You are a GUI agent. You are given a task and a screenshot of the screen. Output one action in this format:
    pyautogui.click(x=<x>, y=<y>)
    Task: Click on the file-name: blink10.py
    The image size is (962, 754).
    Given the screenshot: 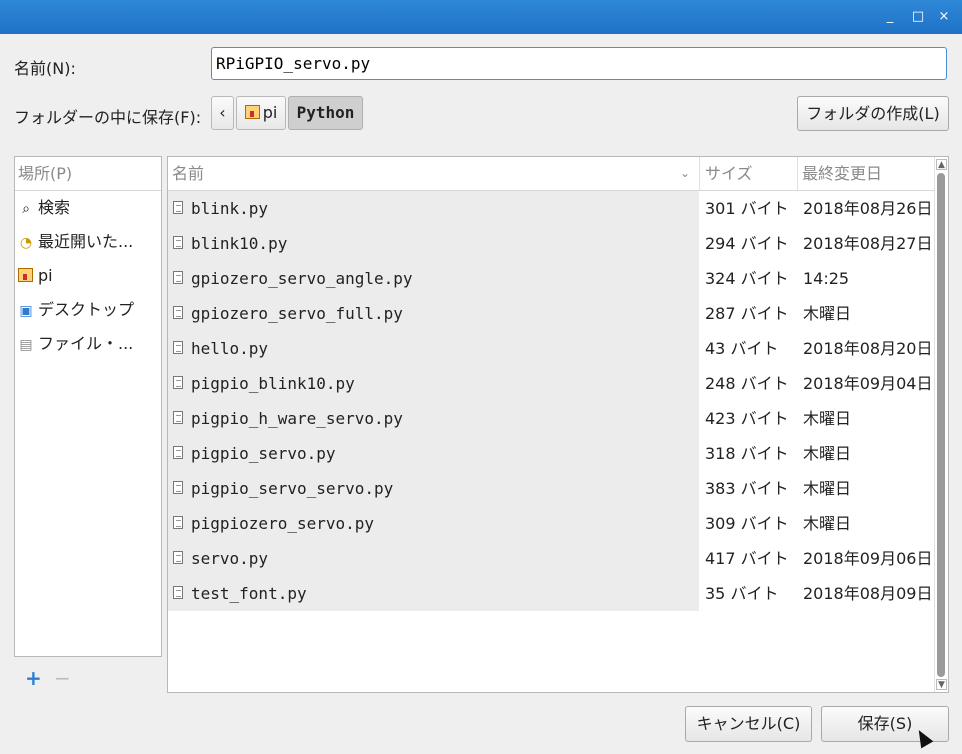 What is the action you would take?
    pyautogui.click(x=433, y=243)
    